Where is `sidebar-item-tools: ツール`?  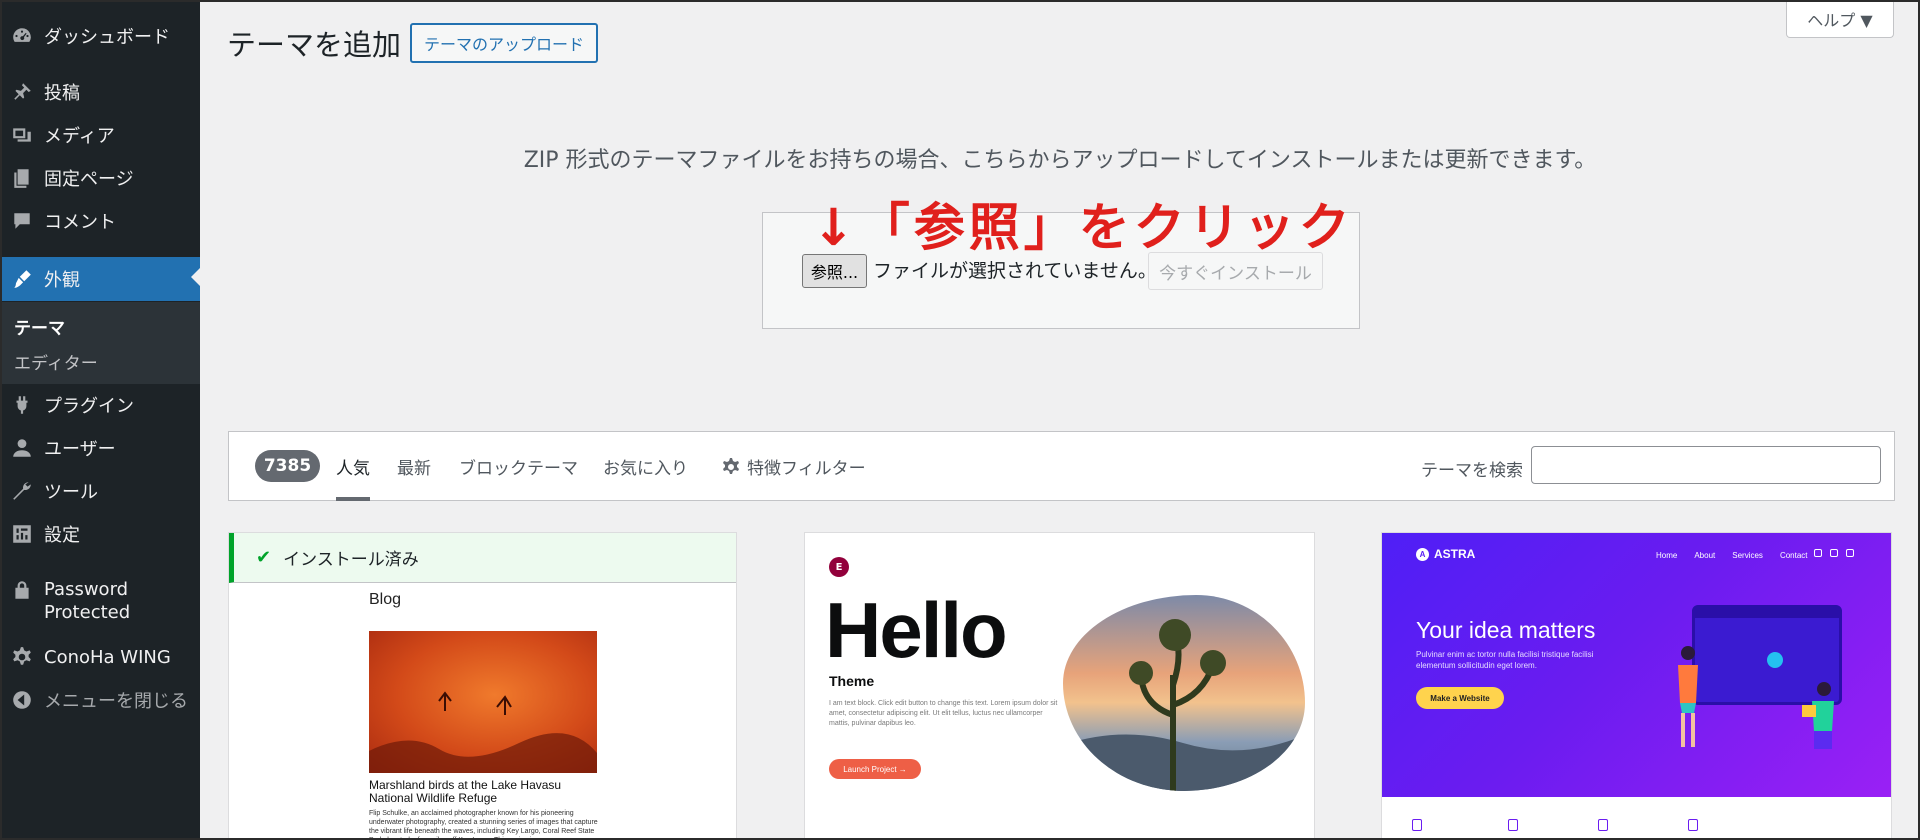 sidebar-item-tools: ツール is located at coordinates (100, 491).